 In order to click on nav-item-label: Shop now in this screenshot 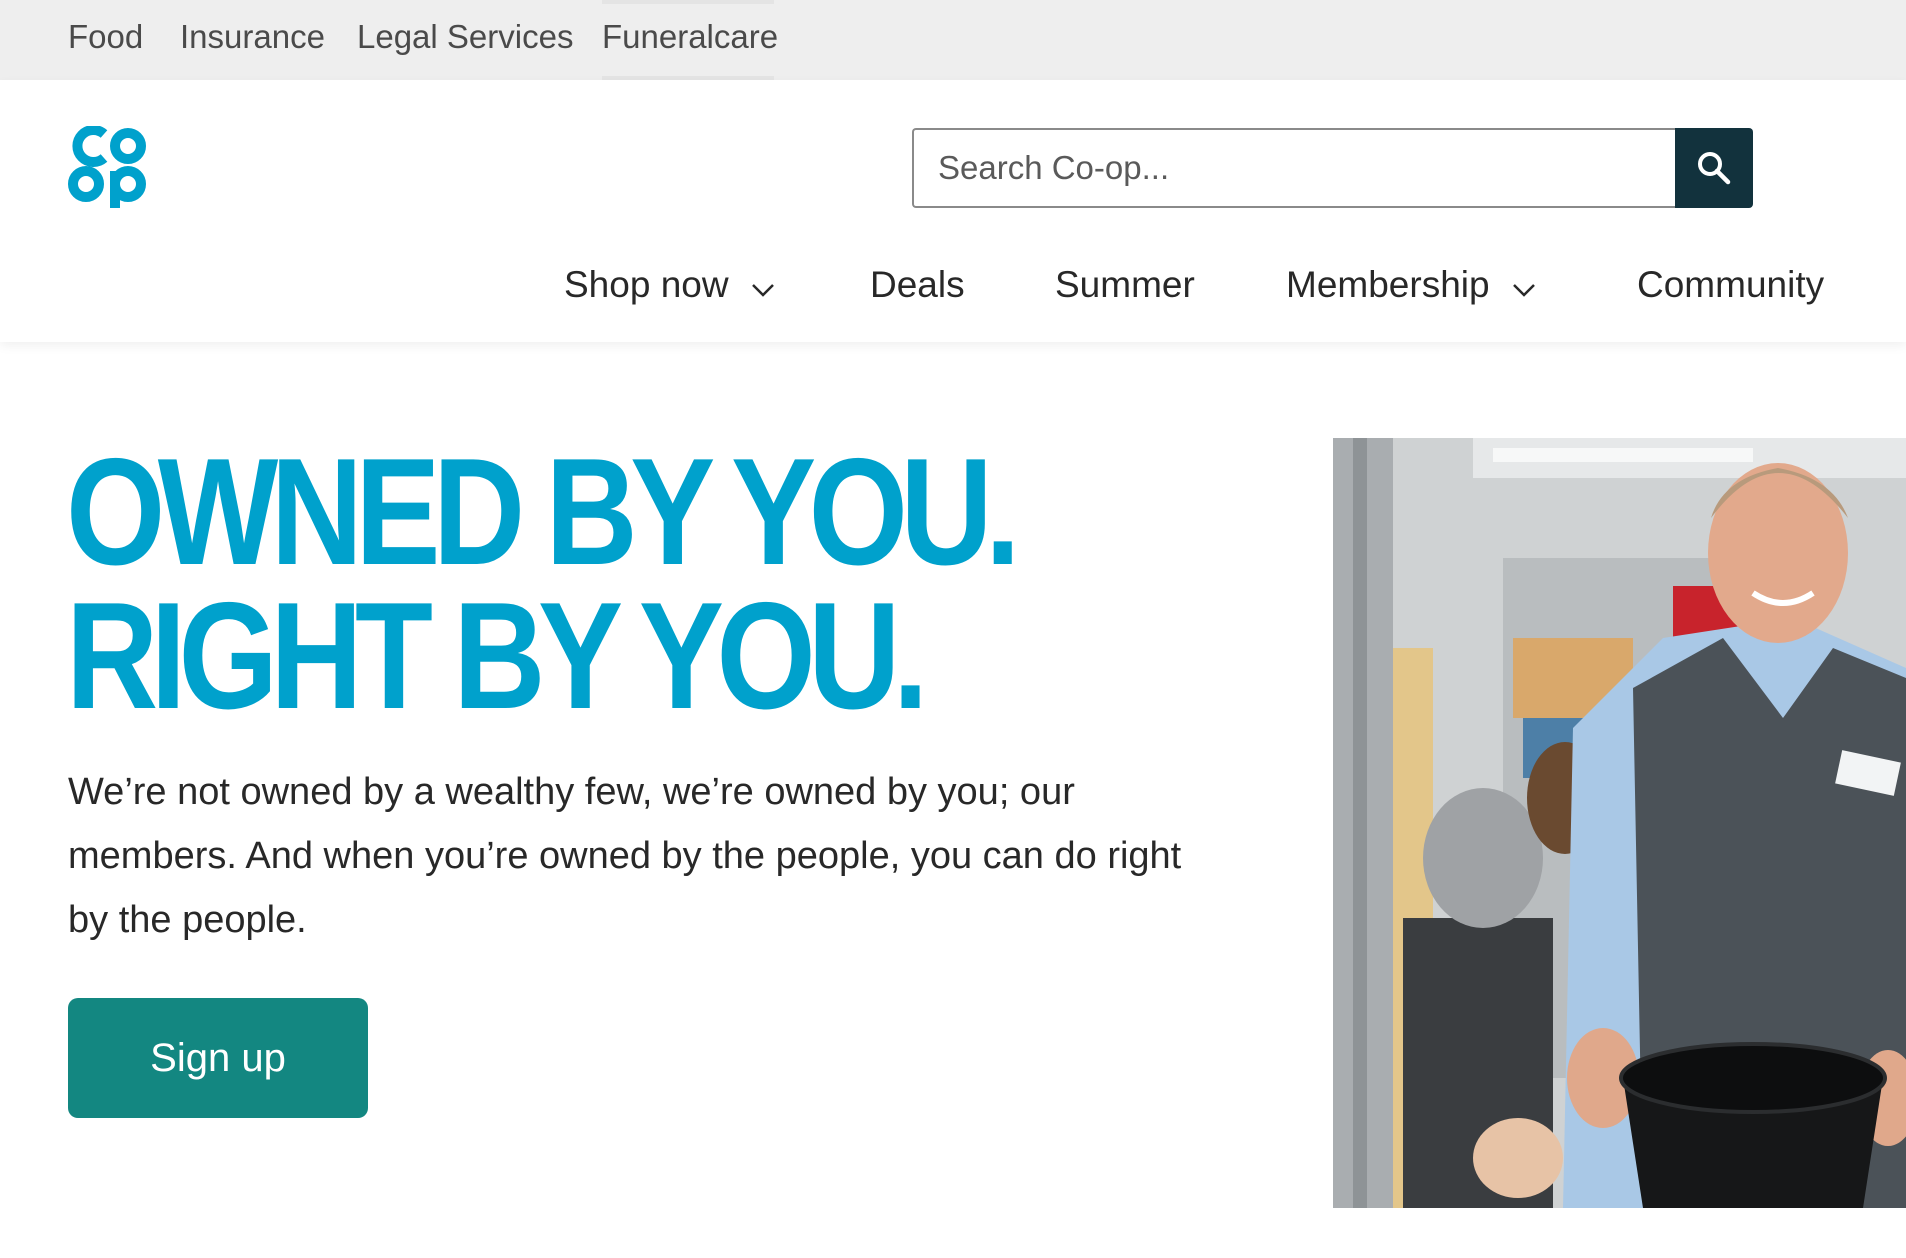, I will do `click(646, 284)`.